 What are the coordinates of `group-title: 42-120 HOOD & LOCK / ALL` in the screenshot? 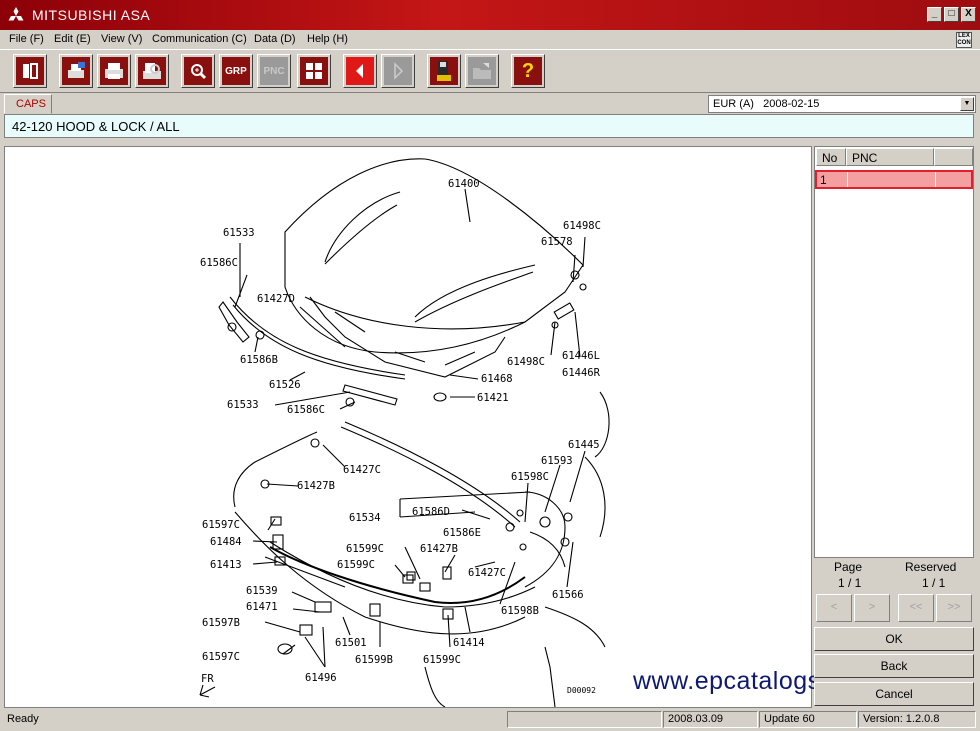 It's located at (489, 126).